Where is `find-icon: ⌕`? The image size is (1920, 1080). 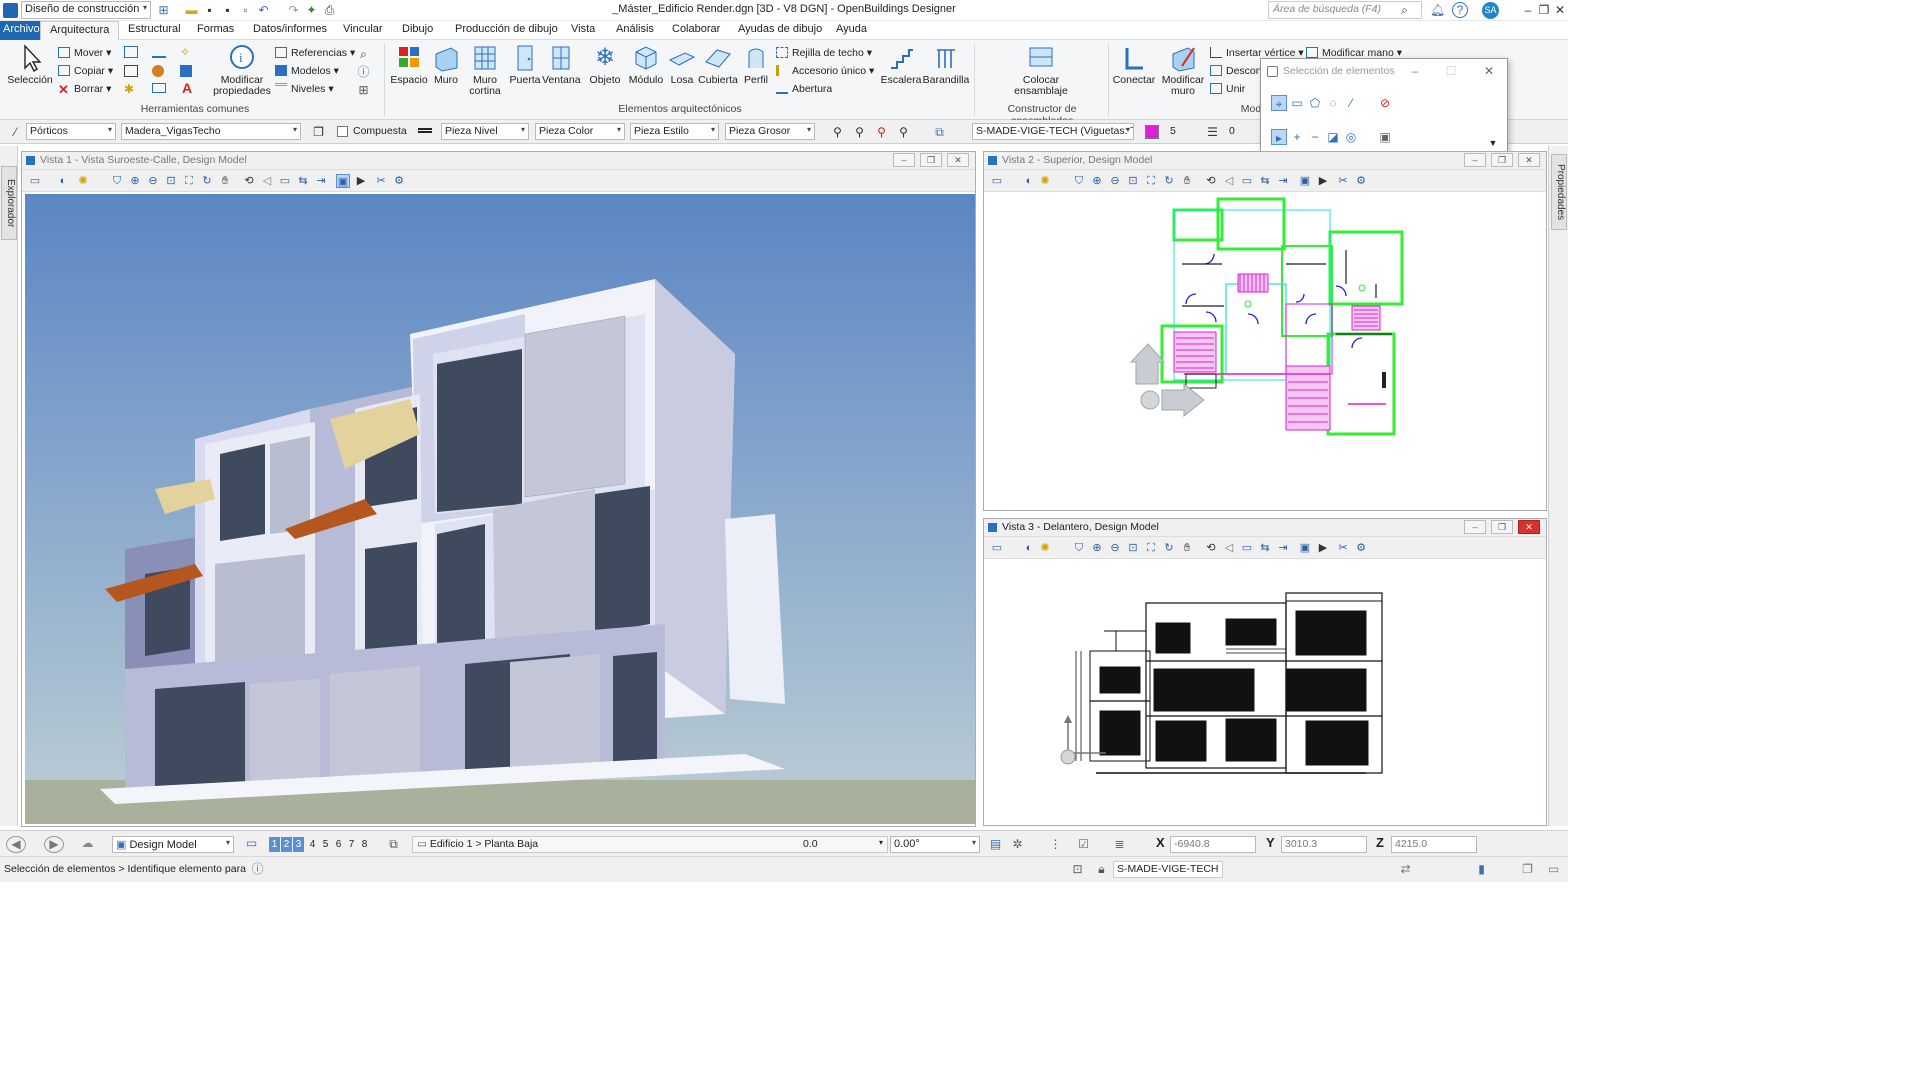 find-icon: ⌕ is located at coordinates (363, 54).